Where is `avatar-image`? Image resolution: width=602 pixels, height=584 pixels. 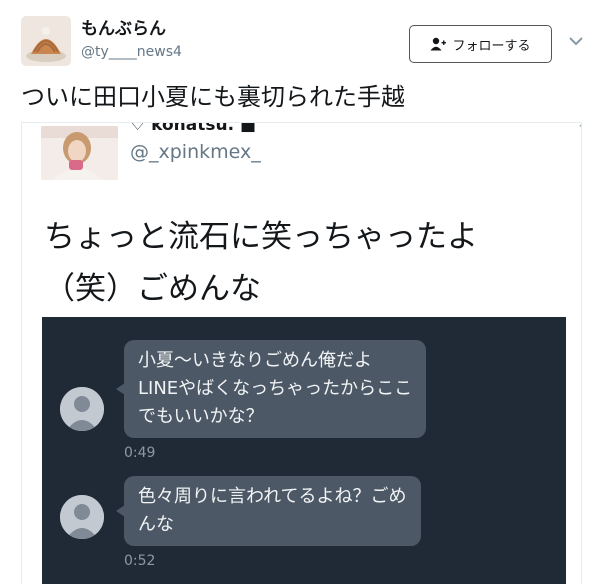 avatar-image is located at coordinates (46, 41).